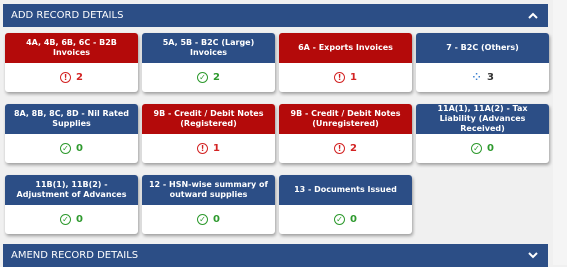 This screenshot has width=567, height=267. I want to click on section-tile: 9B - Credit / Debit Notes (Registered)! 1, so click(208, 133).